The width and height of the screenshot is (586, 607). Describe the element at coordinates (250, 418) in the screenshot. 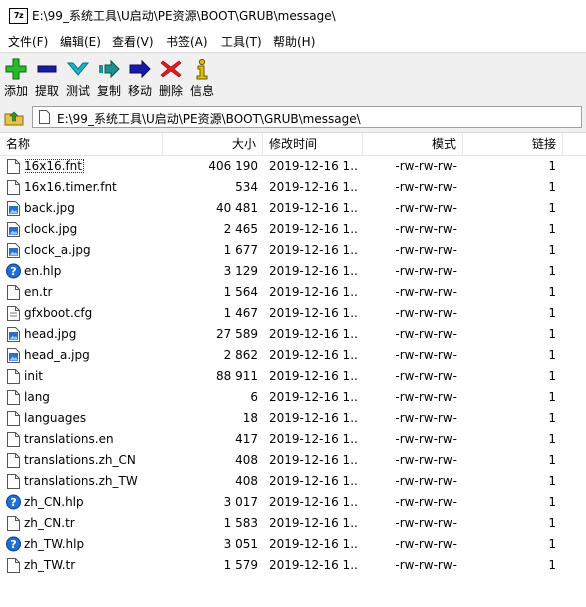

I see `file-size: 18` at that location.